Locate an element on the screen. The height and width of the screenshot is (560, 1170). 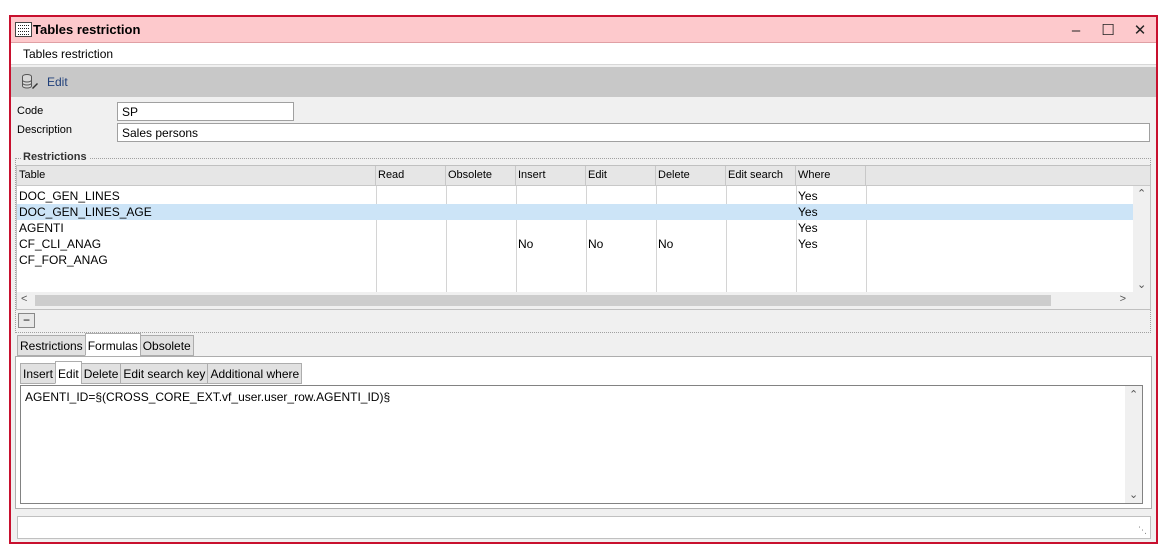
subtab-edit-search-key: Edit search key is located at coordinates (164, 373).